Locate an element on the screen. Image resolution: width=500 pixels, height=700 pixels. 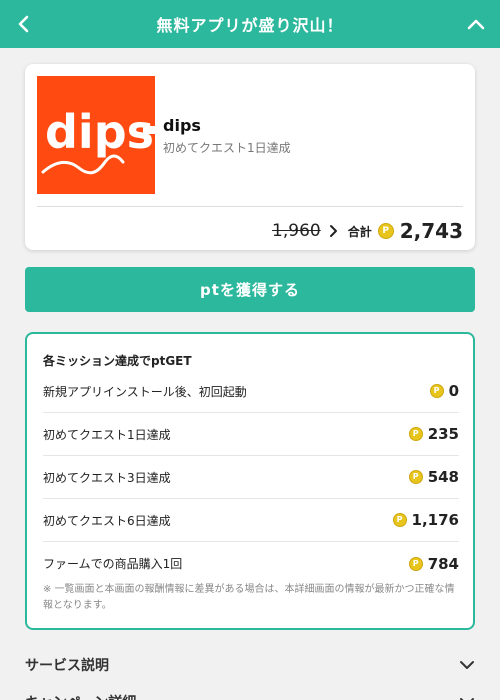
mission-row: 初めてクエスト1日達成 P 235 is located at coordinates (251, 434).